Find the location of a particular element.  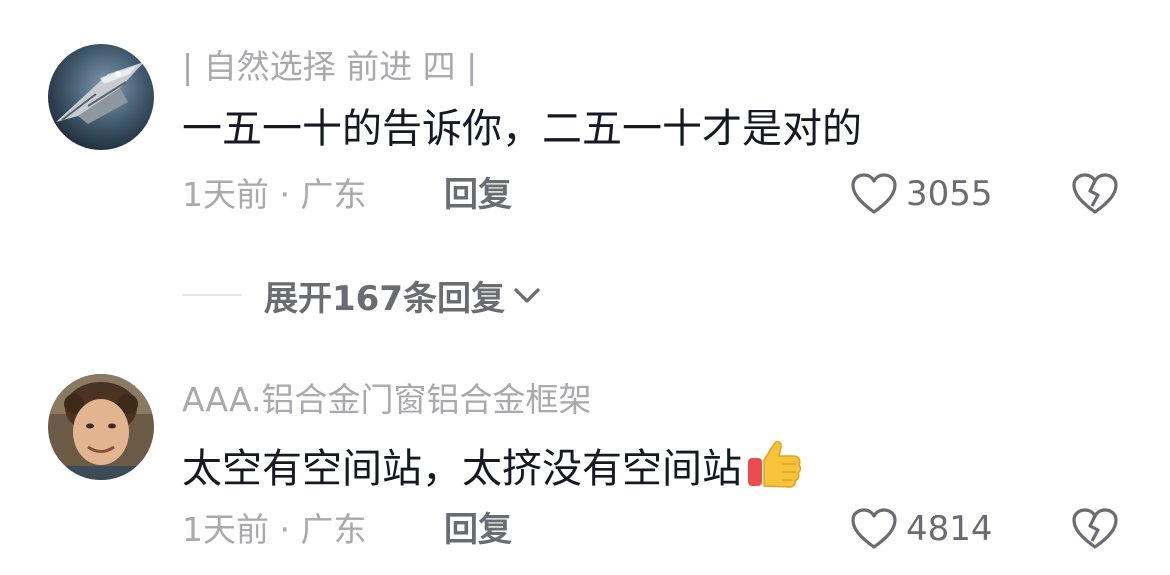

username: AAA.铝合金门窗铝合金框架 is located at coordinates (386, 400).